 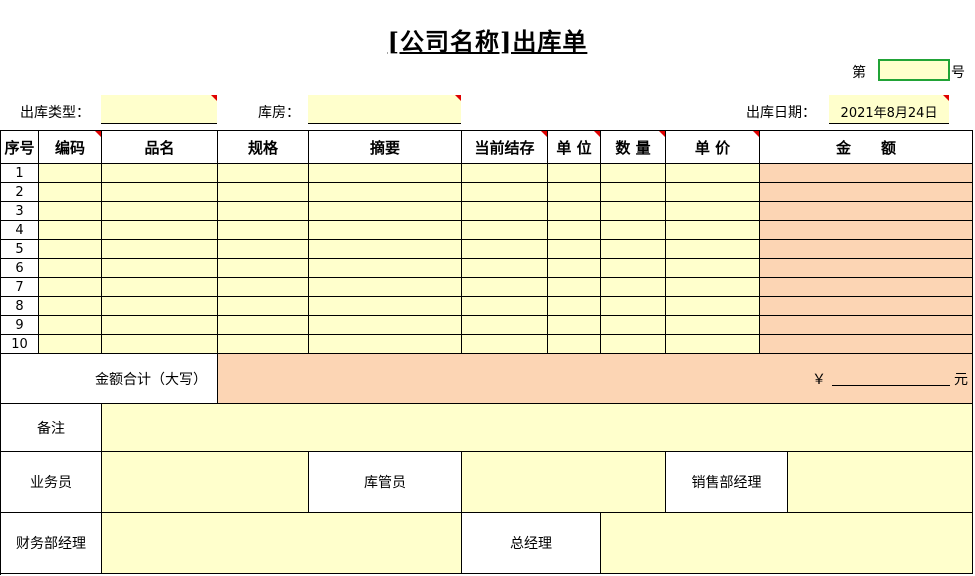 I want to click on remarks-input, so click(x=537, y=428).